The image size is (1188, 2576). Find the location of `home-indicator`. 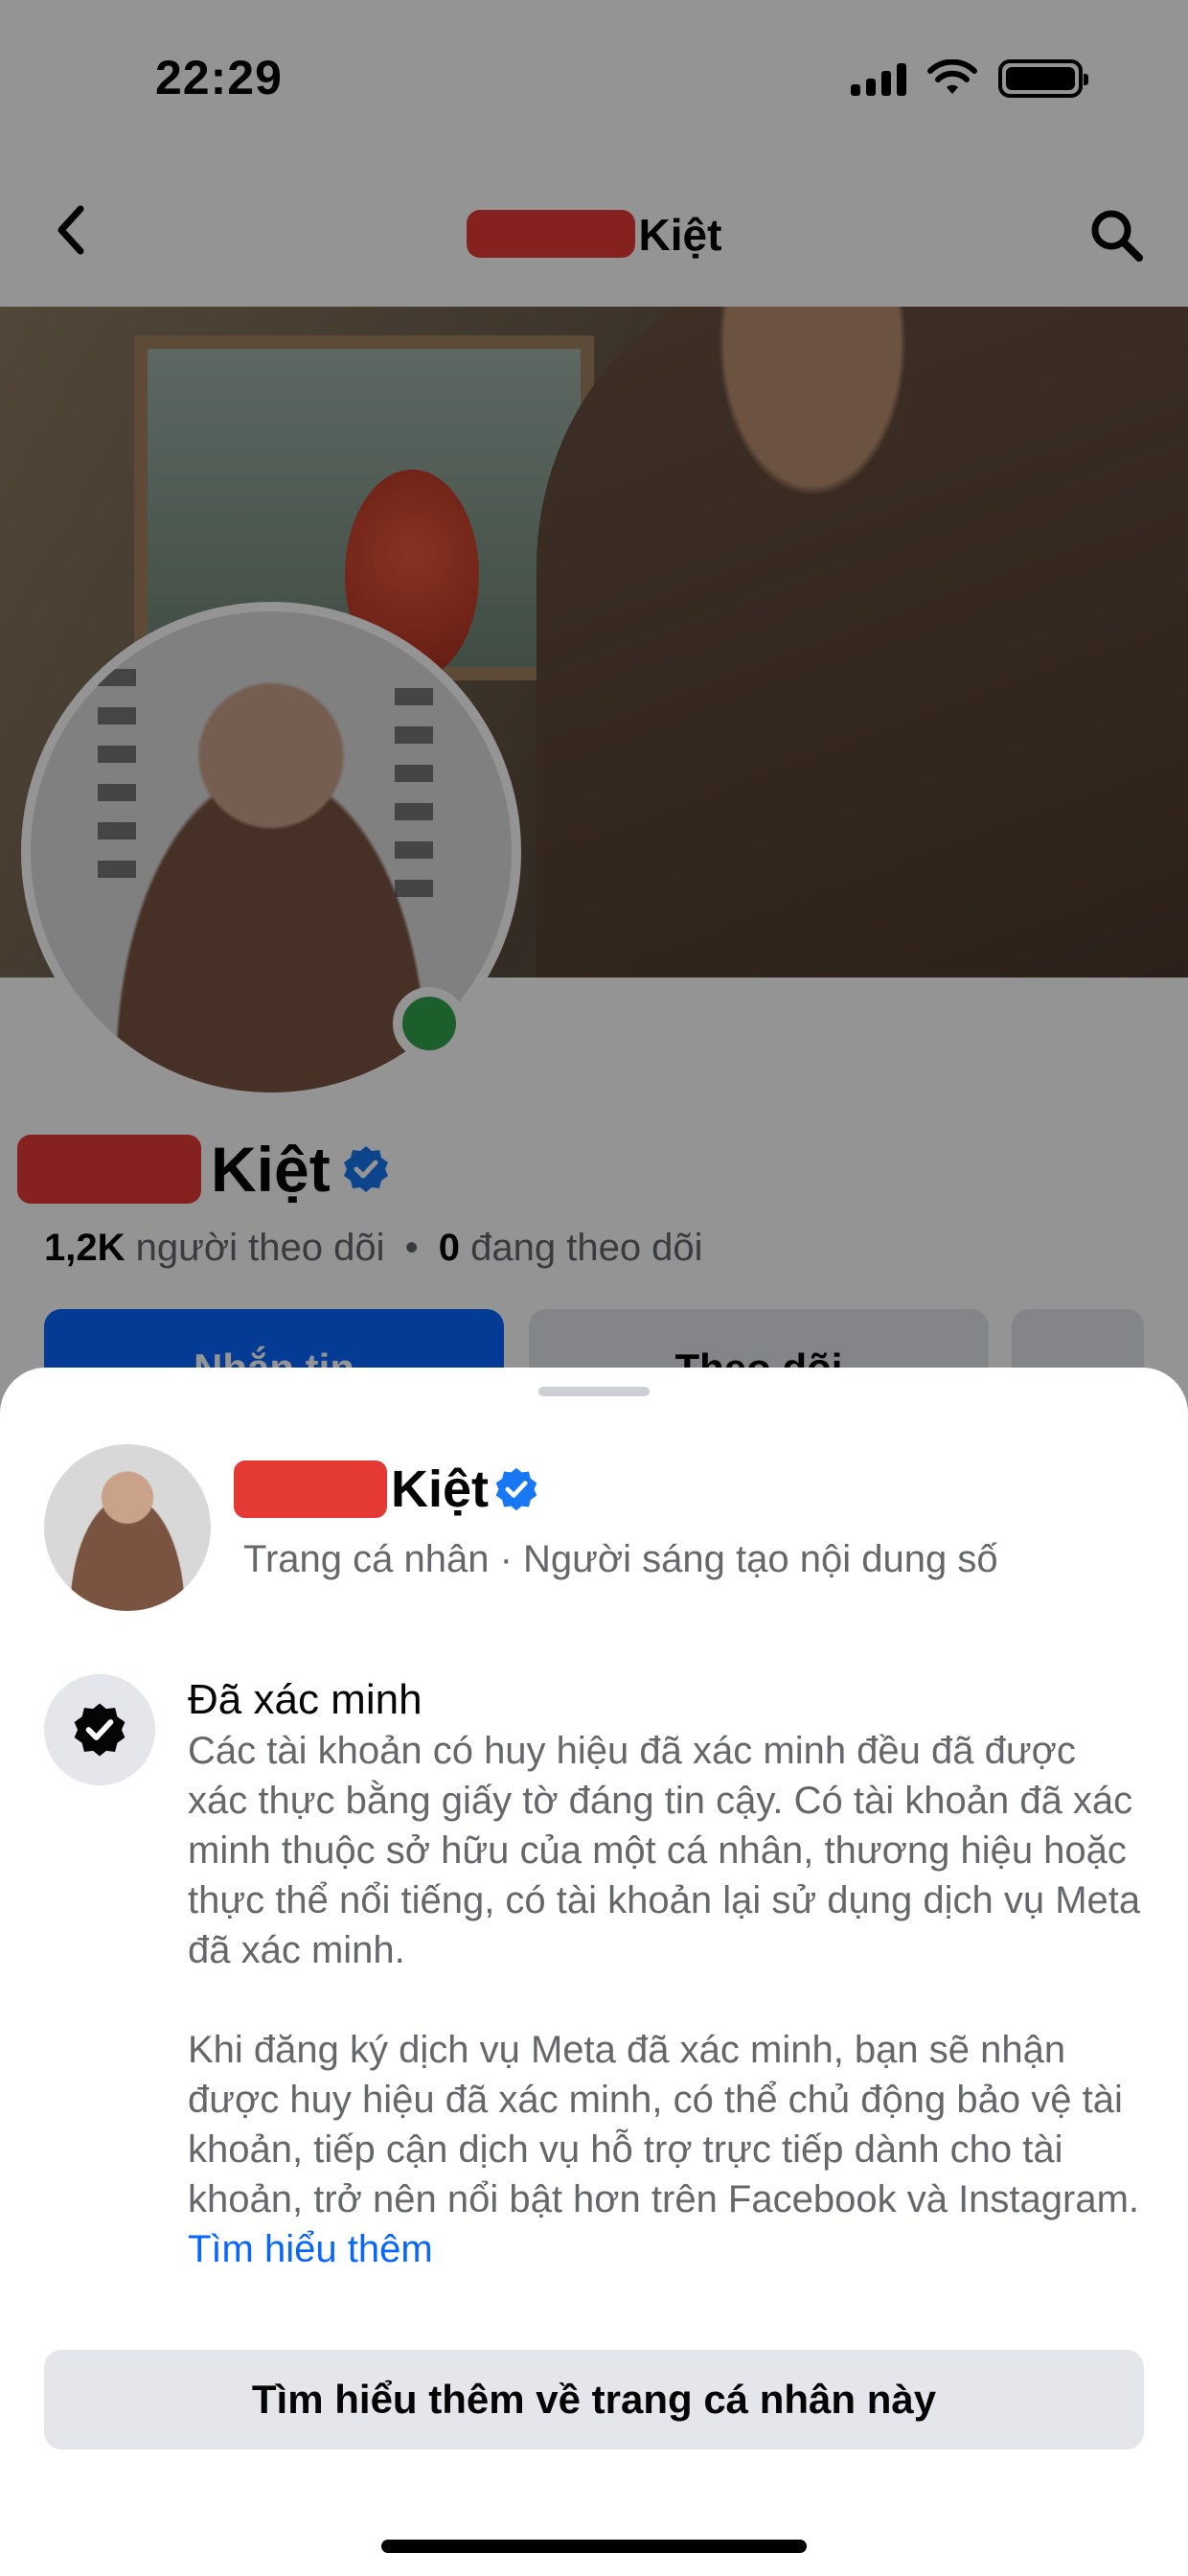

home-indicator is located at coordinates (594, 2546).